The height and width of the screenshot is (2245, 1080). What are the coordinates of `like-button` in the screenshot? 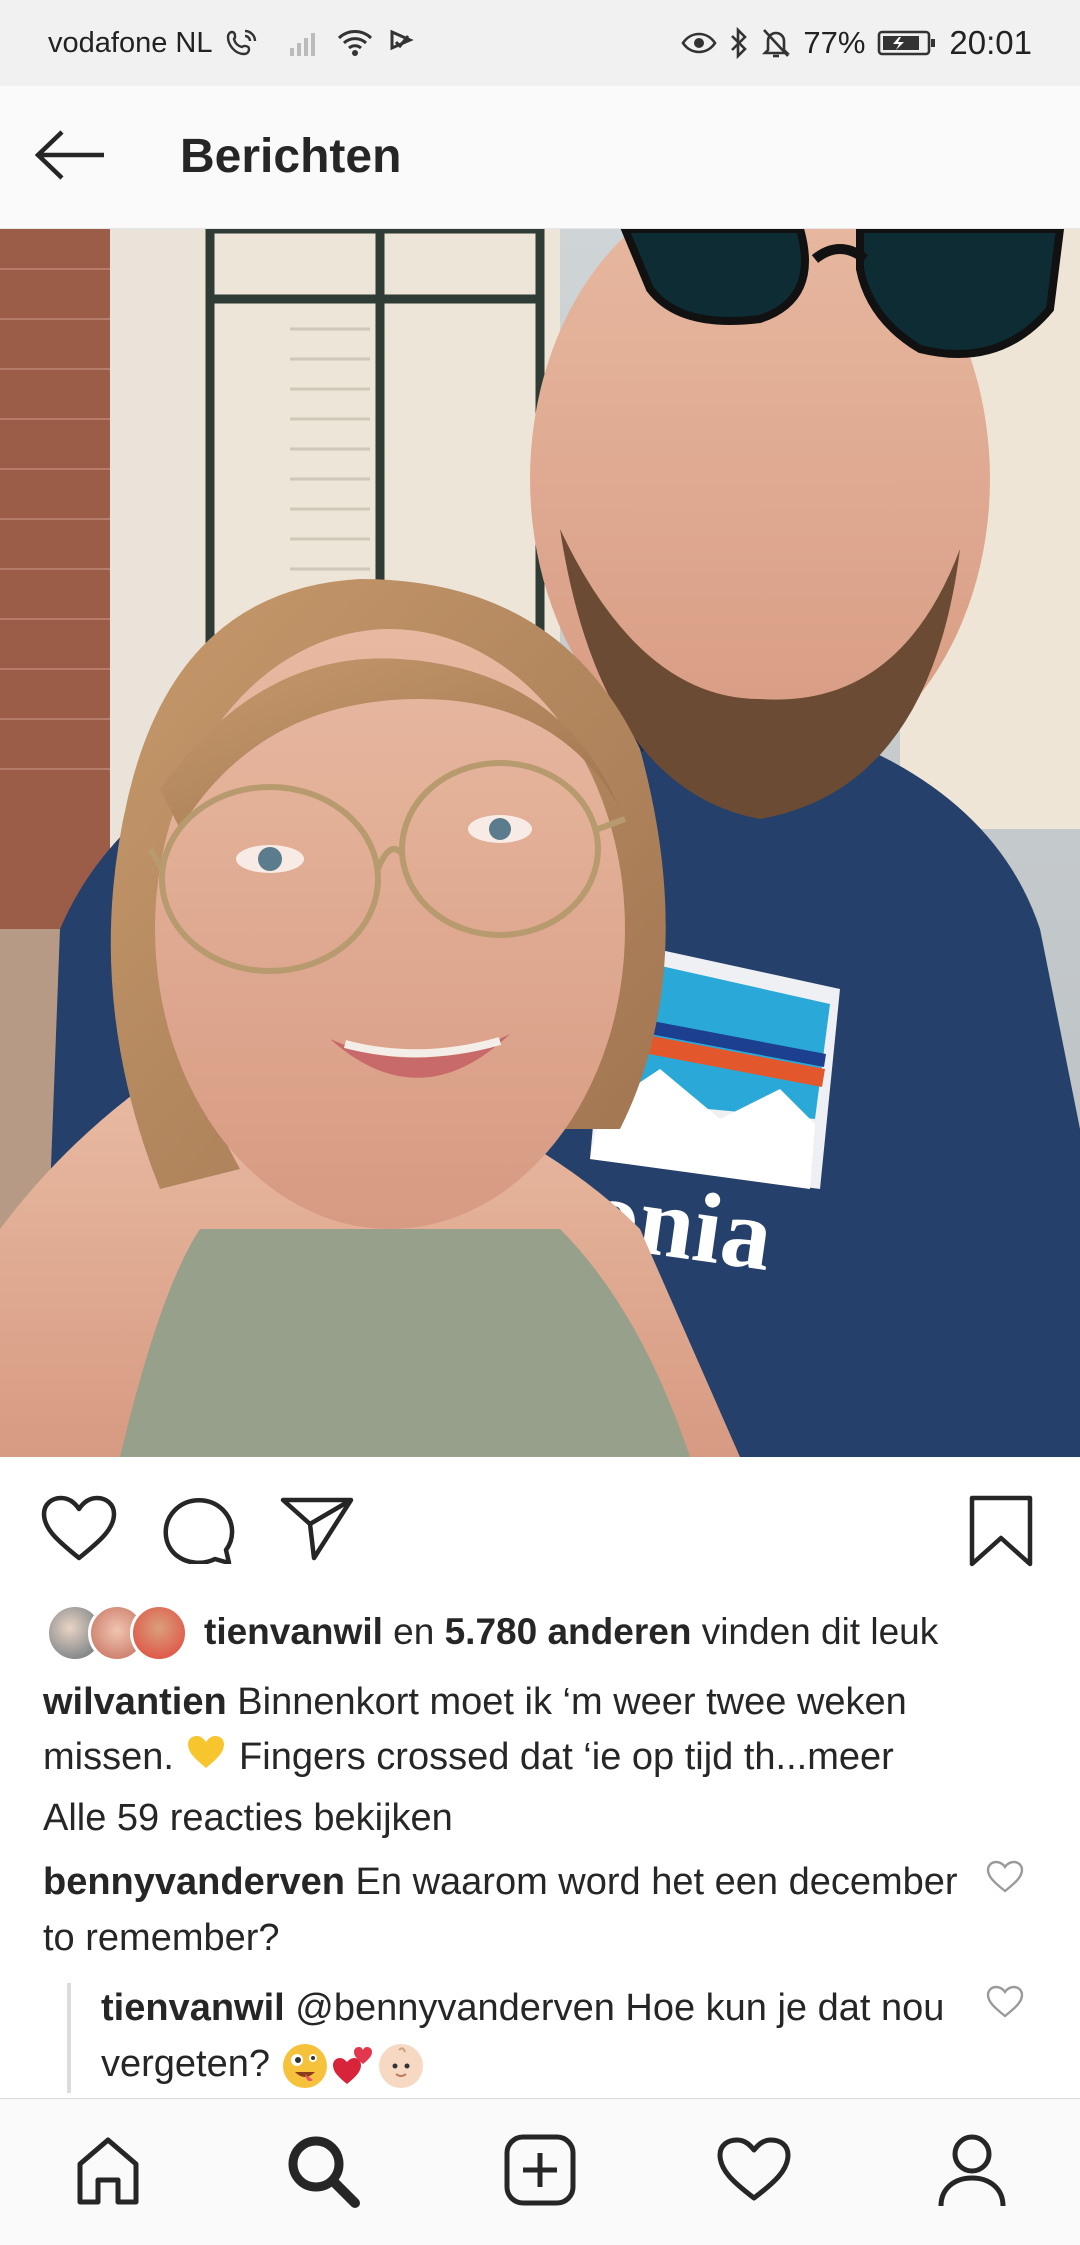 It's located at (79, 1531).